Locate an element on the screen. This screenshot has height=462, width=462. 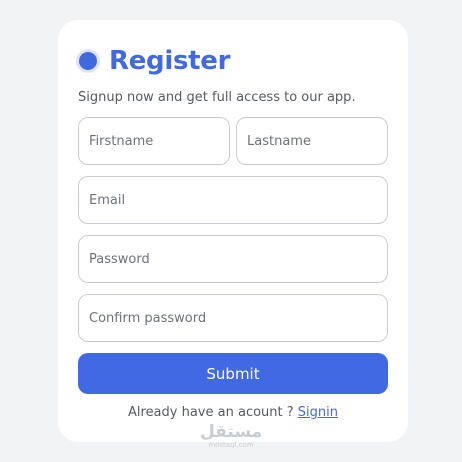
lastname-input is located at coordinates (312, 141).